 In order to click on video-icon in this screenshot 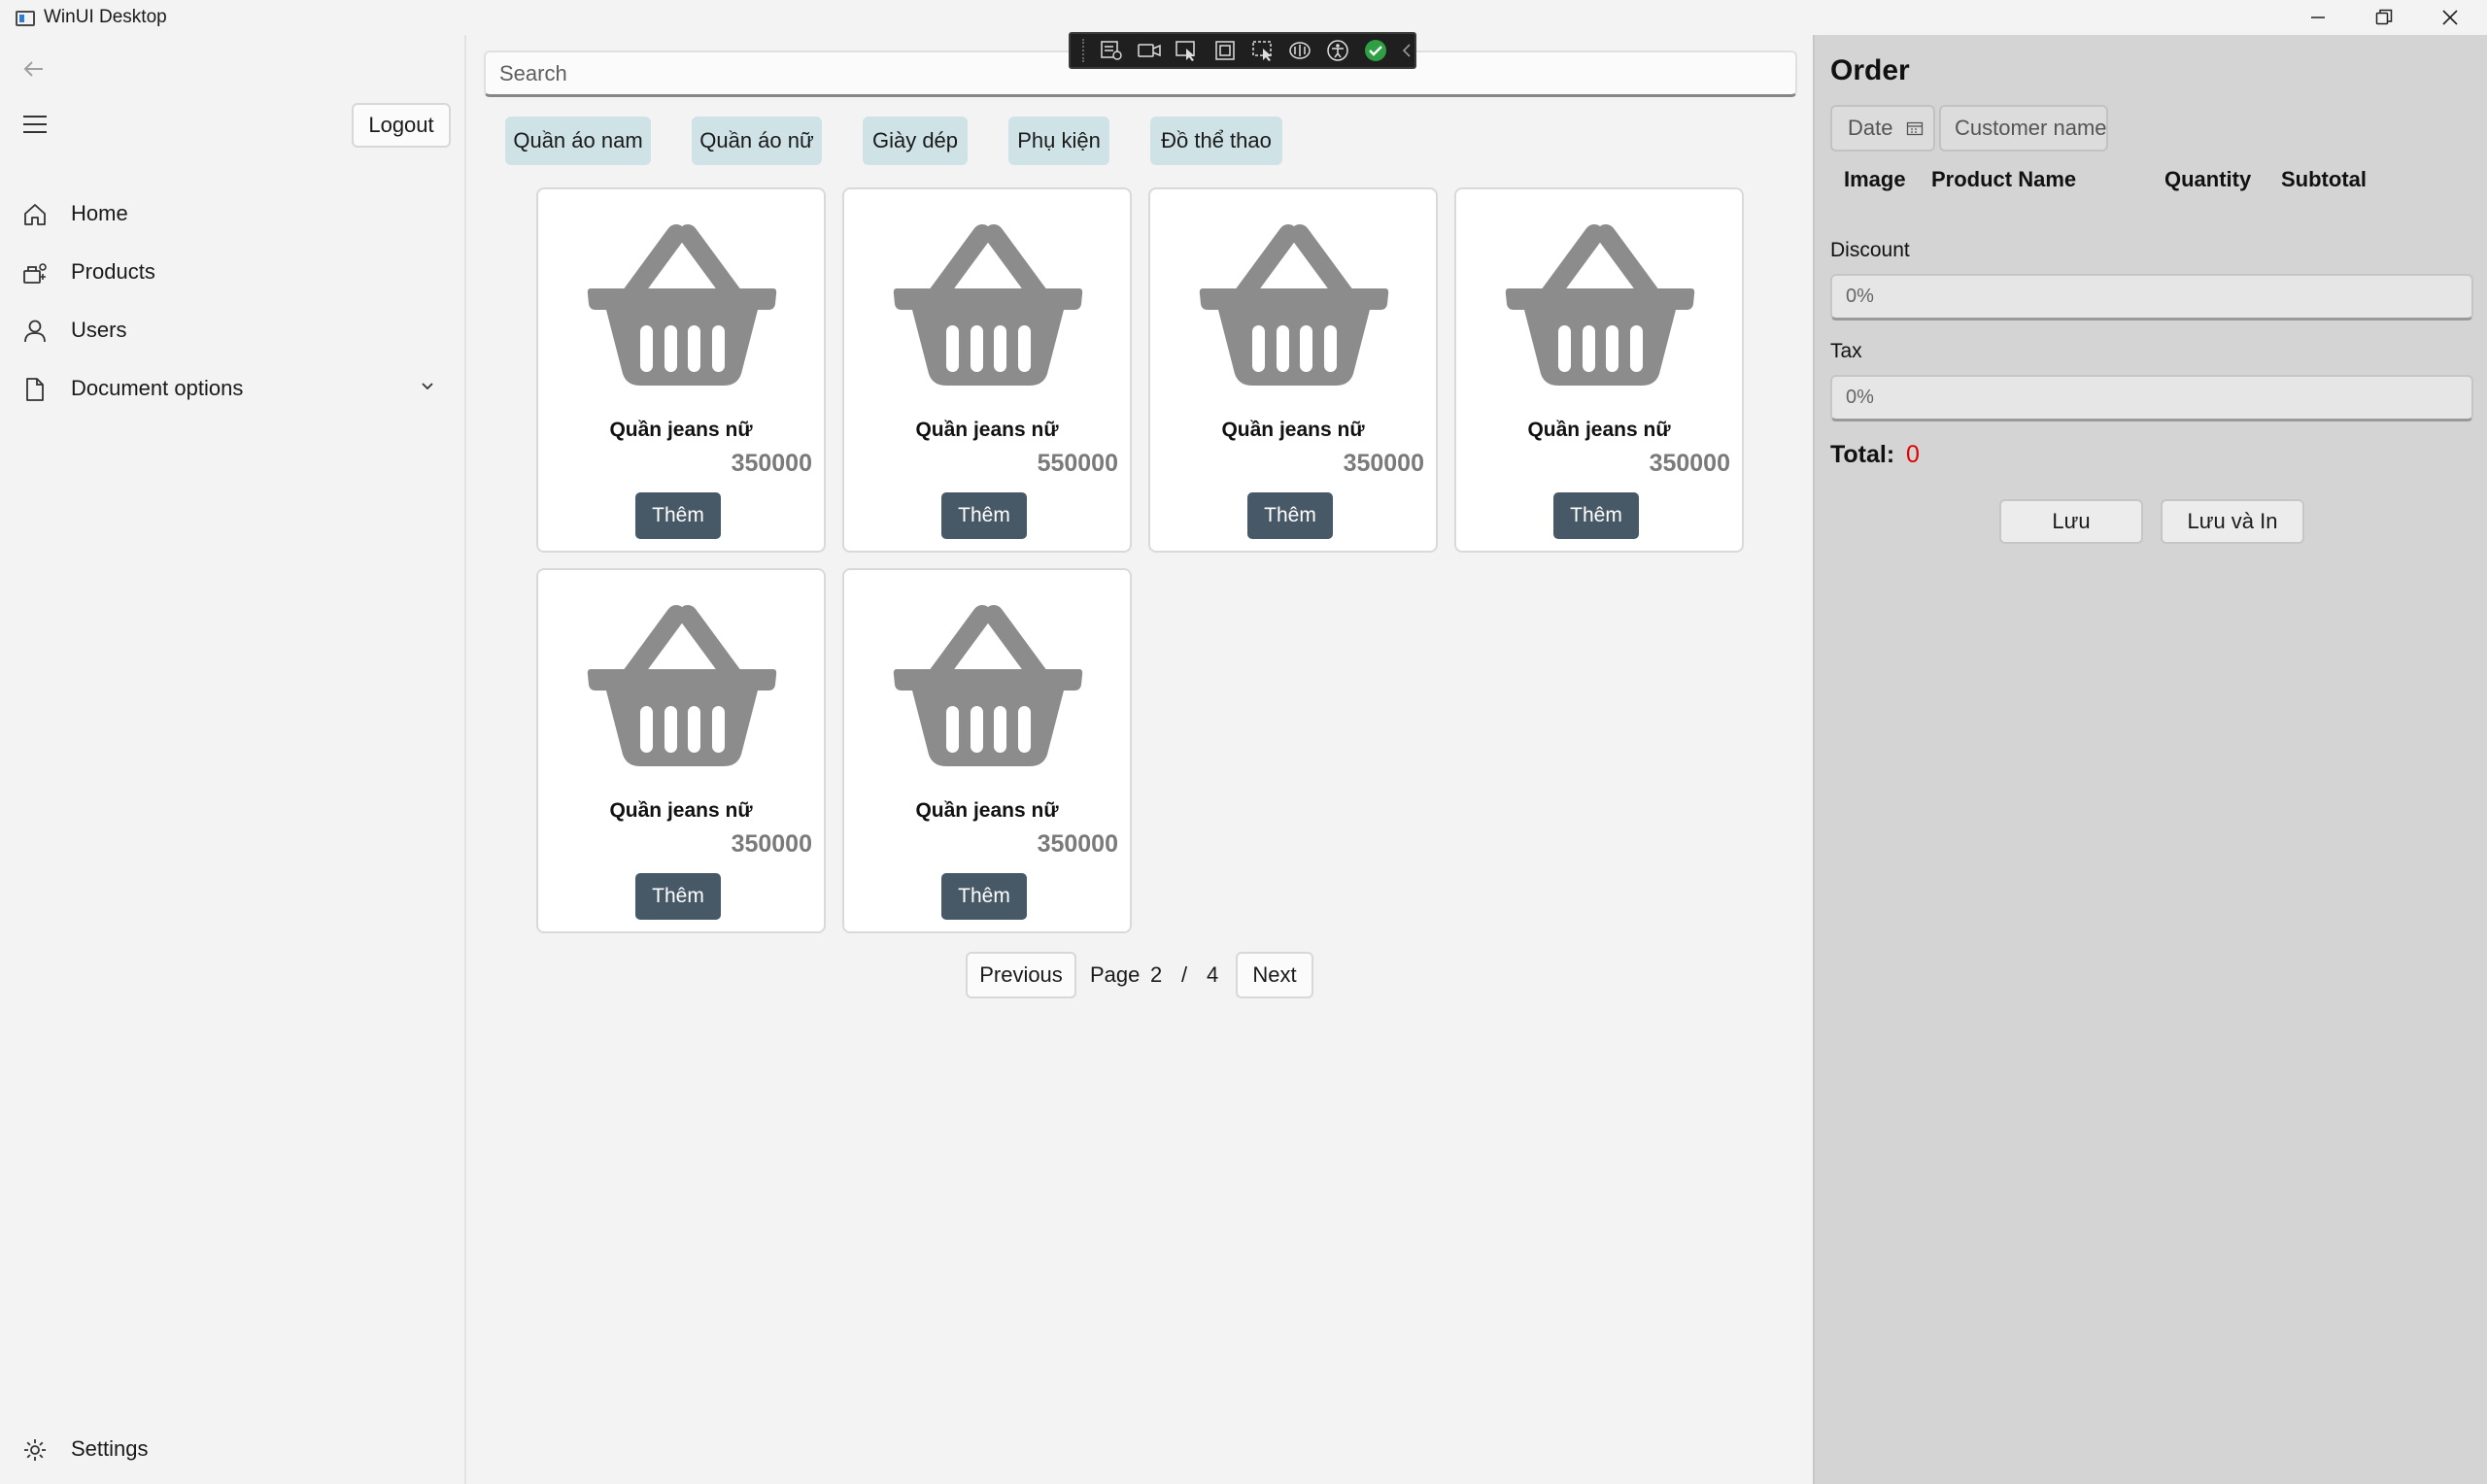, I will do `click(1150, 50)`.